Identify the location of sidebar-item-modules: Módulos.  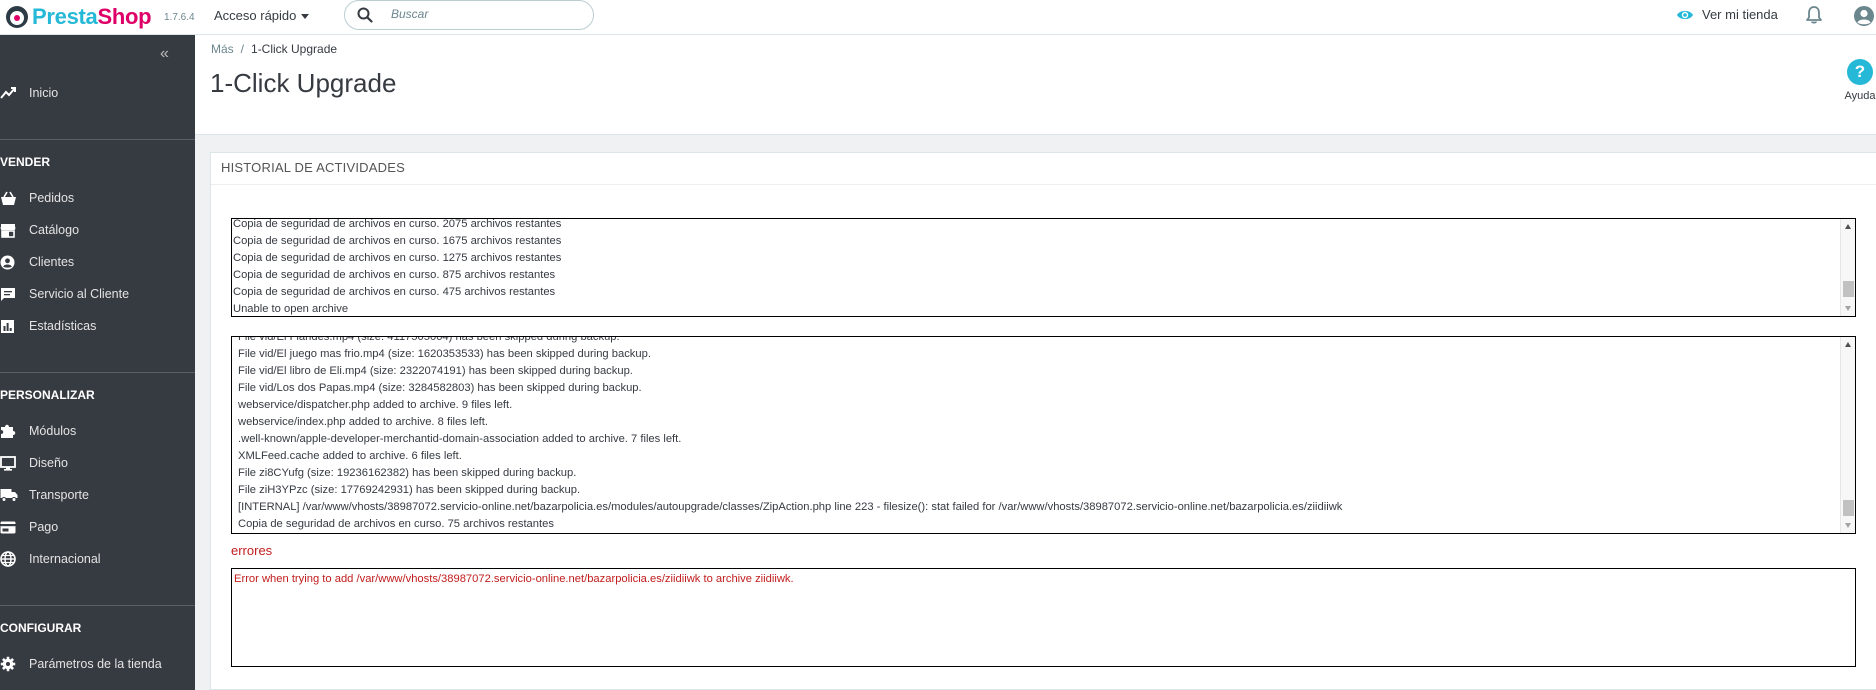
(38, 431).